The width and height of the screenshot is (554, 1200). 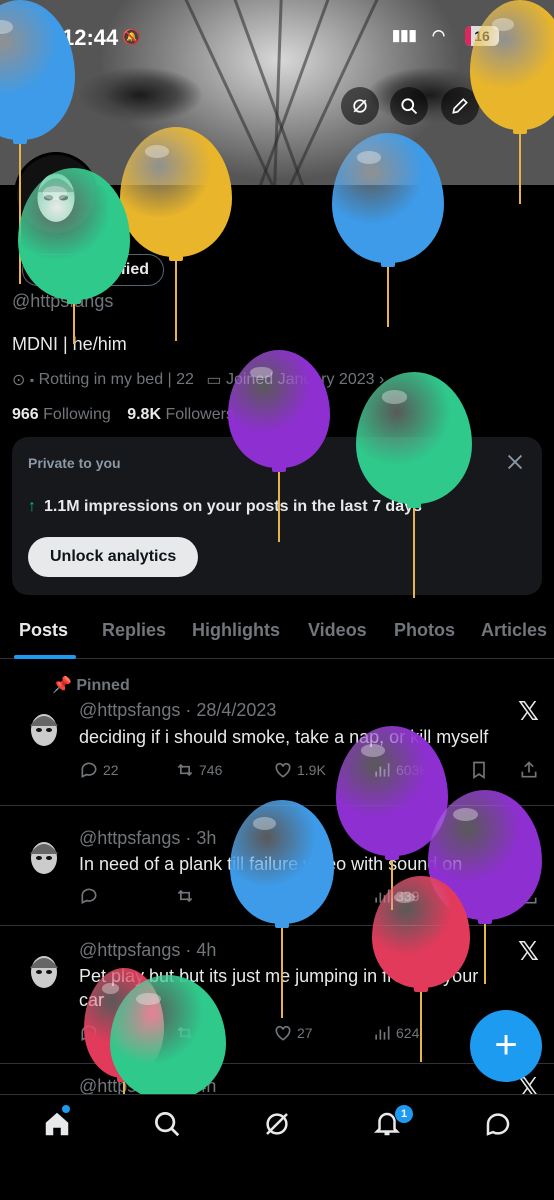 I want to click on grok-button, so click(x=360, y=106).